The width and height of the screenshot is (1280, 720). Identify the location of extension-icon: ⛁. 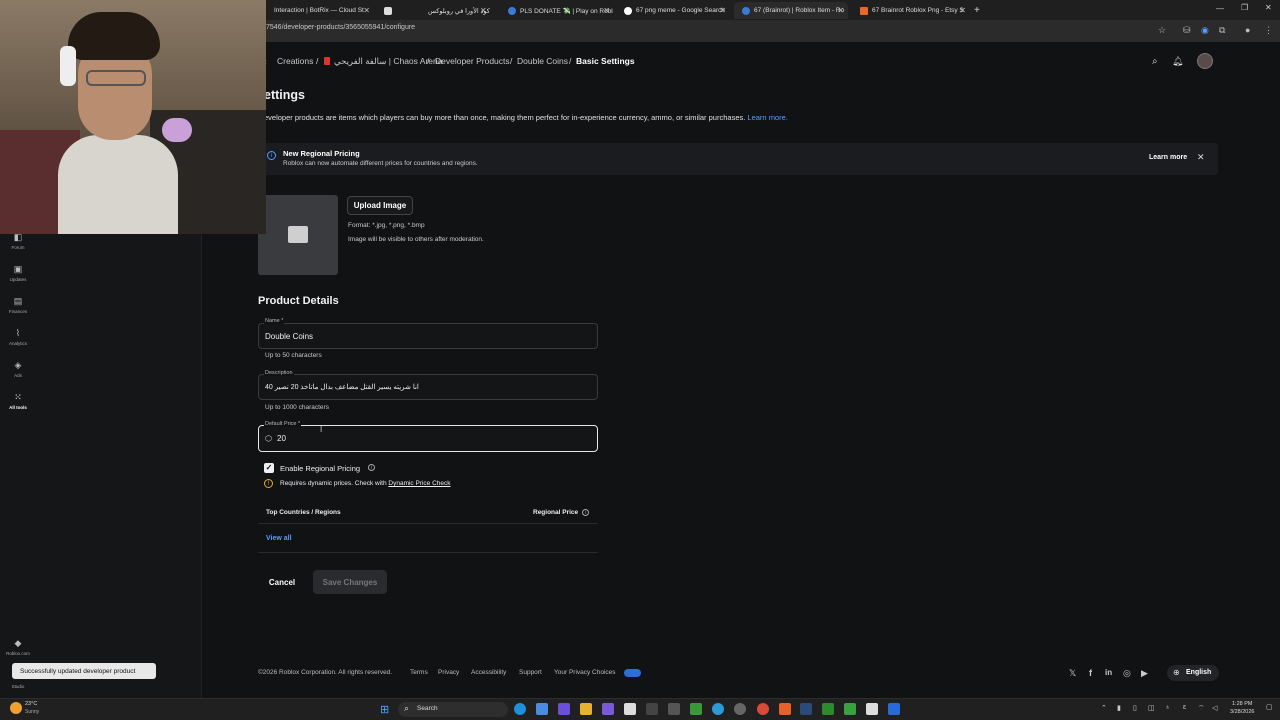
(1187, 30).